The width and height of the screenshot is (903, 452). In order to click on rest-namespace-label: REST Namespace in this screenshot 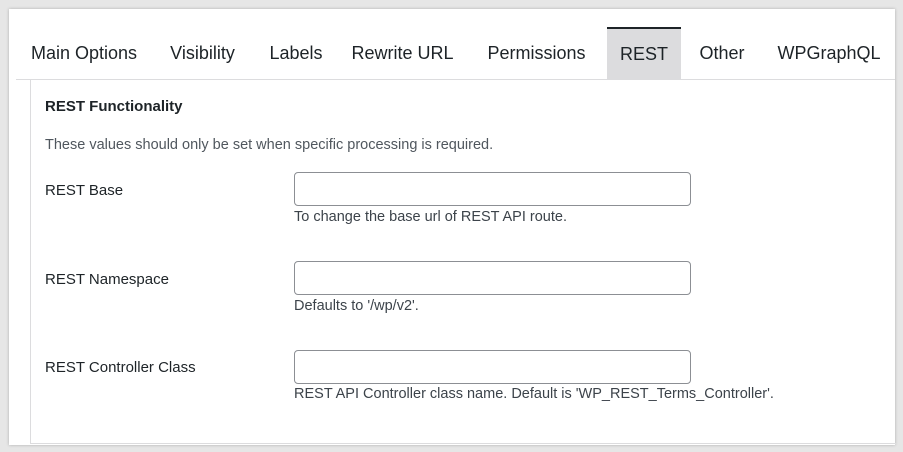, I will do `click(107, 279)`.